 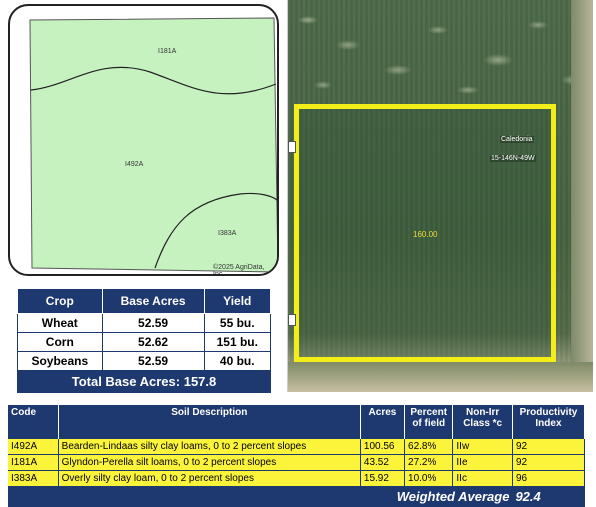 What do you see at coordinates (582, 196) in the screenshot?
I see `aerial-road-right` at bounding box center [582, 196].